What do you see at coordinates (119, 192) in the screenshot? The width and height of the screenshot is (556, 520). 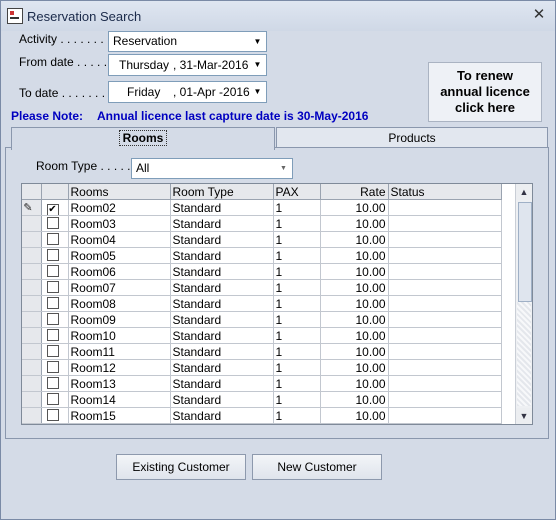 I see `col-header-rooms: Rooms` at bounding box center [119, 192].